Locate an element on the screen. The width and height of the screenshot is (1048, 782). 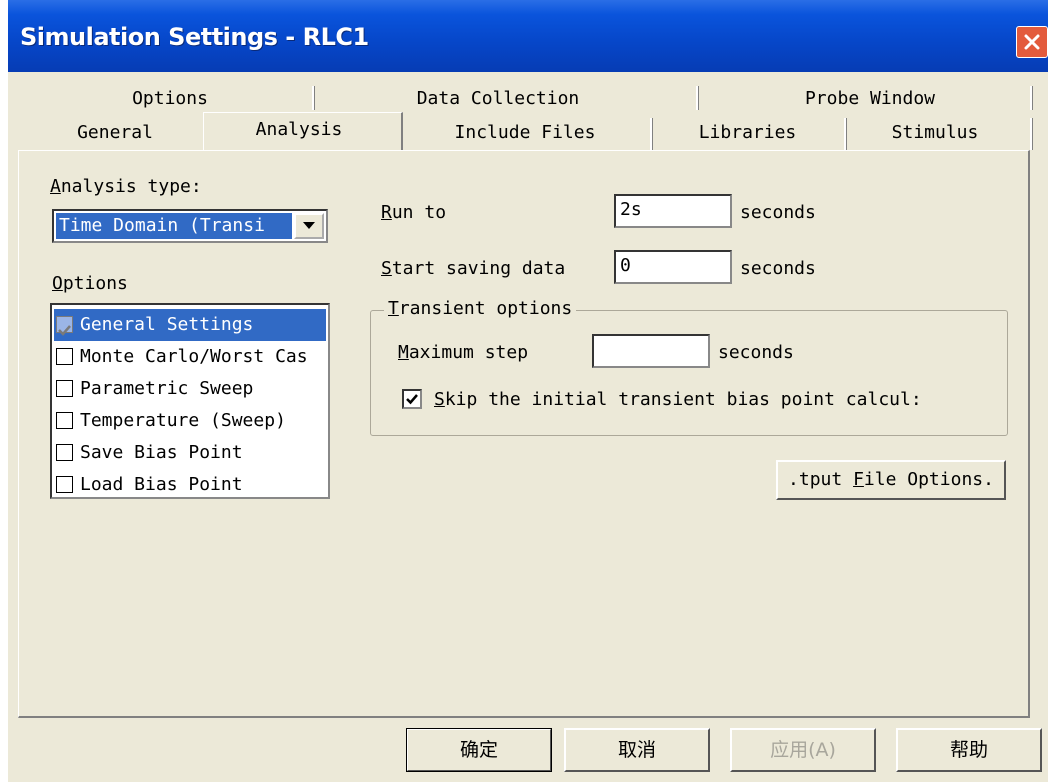
apply-label: 应用(A) is located at coordinates (803, 750).